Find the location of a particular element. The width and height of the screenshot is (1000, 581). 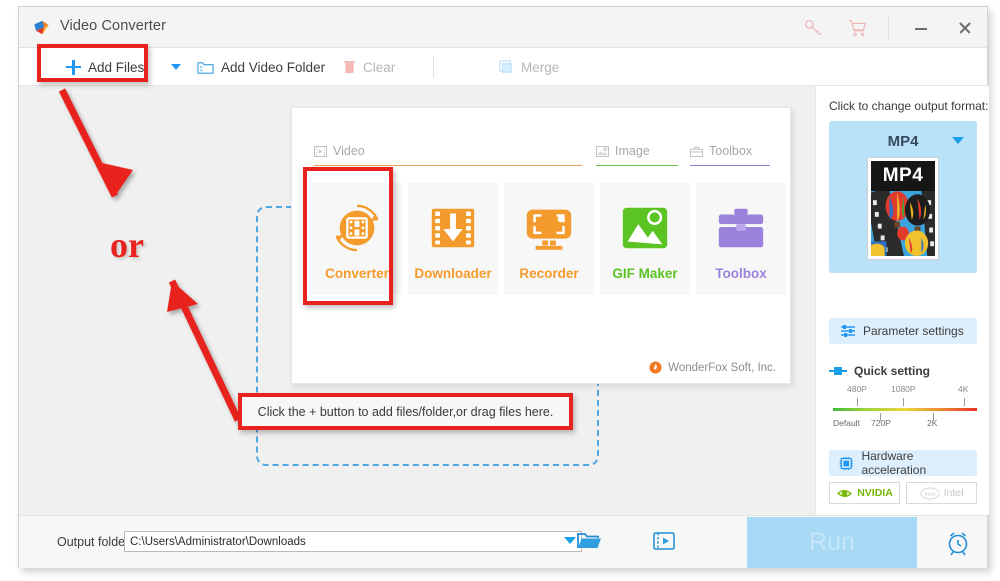

parameter-settings-button: Parameter settings is located at coordinates (903, 331).